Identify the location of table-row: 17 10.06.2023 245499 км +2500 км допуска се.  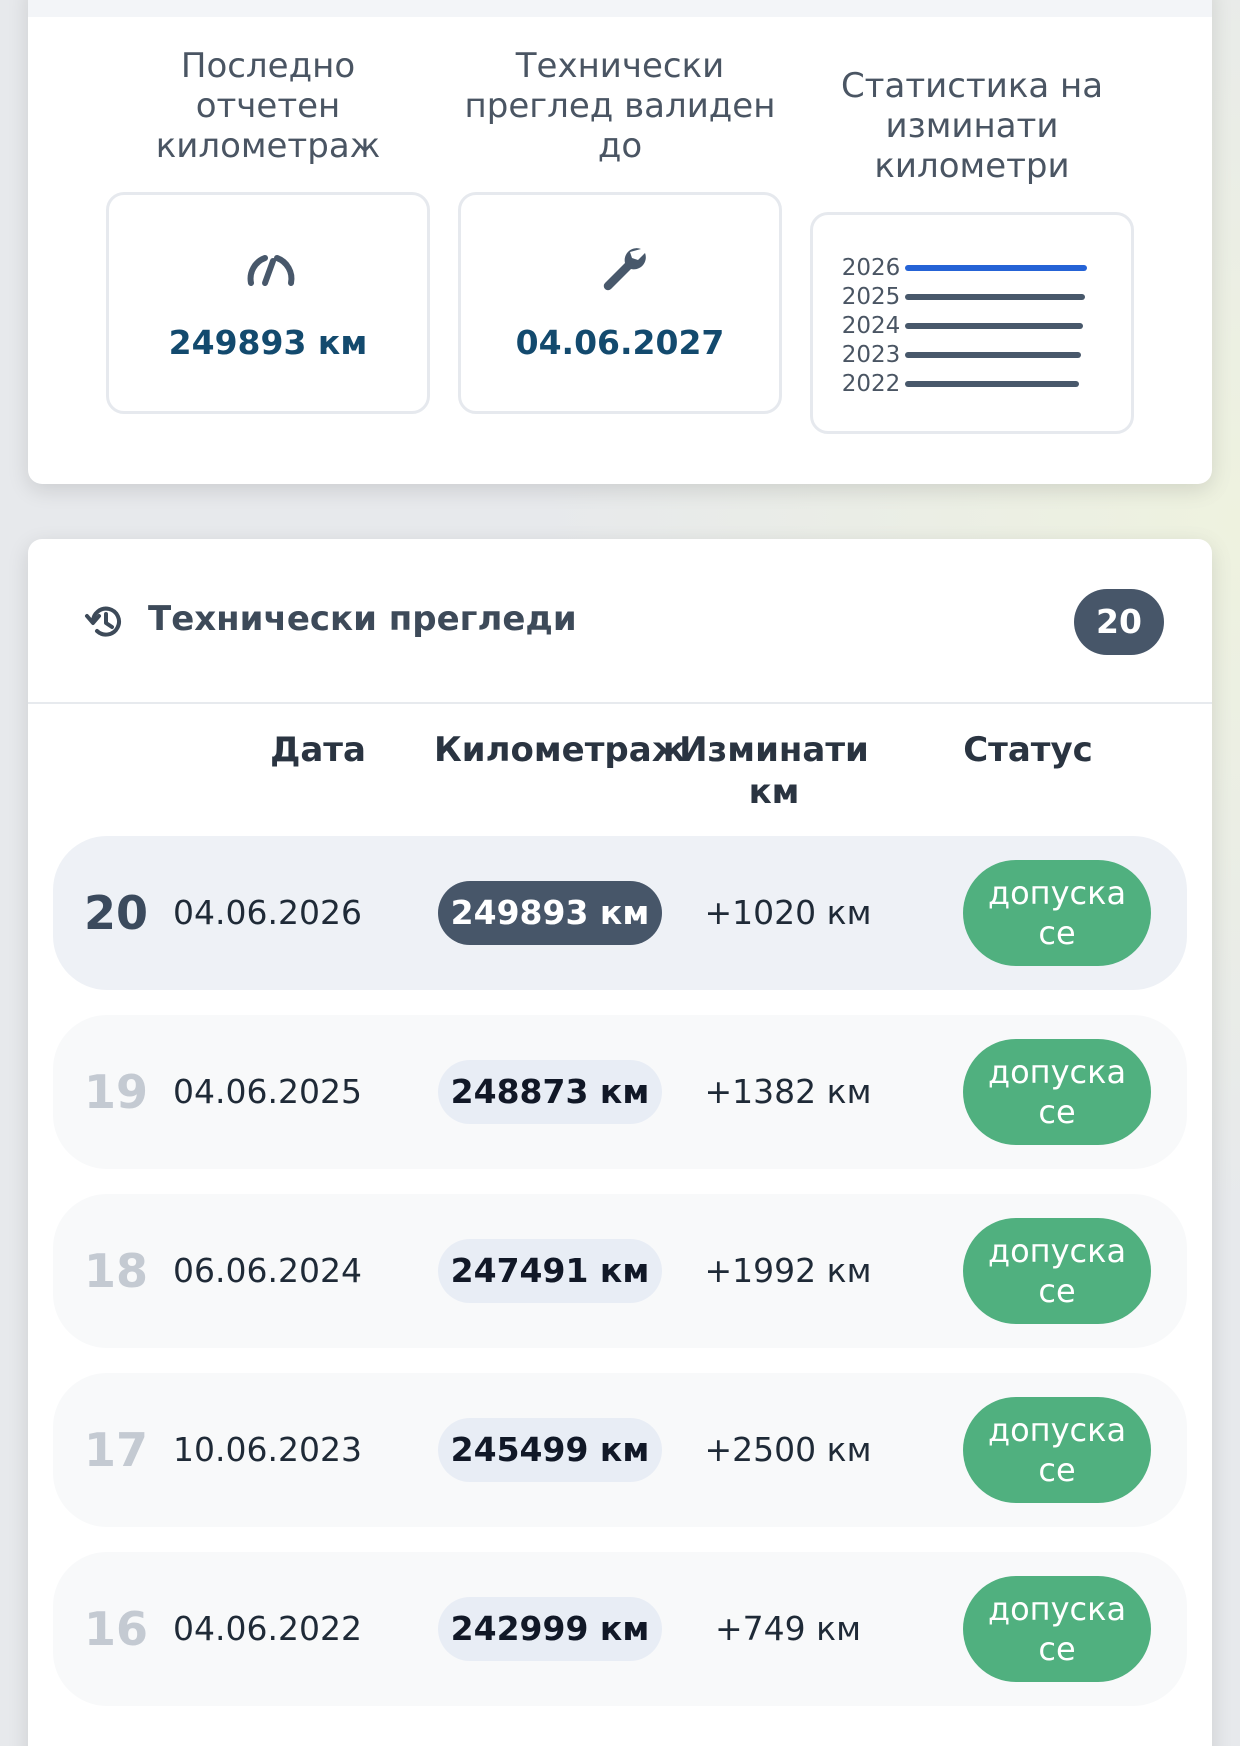
(620, 1450).